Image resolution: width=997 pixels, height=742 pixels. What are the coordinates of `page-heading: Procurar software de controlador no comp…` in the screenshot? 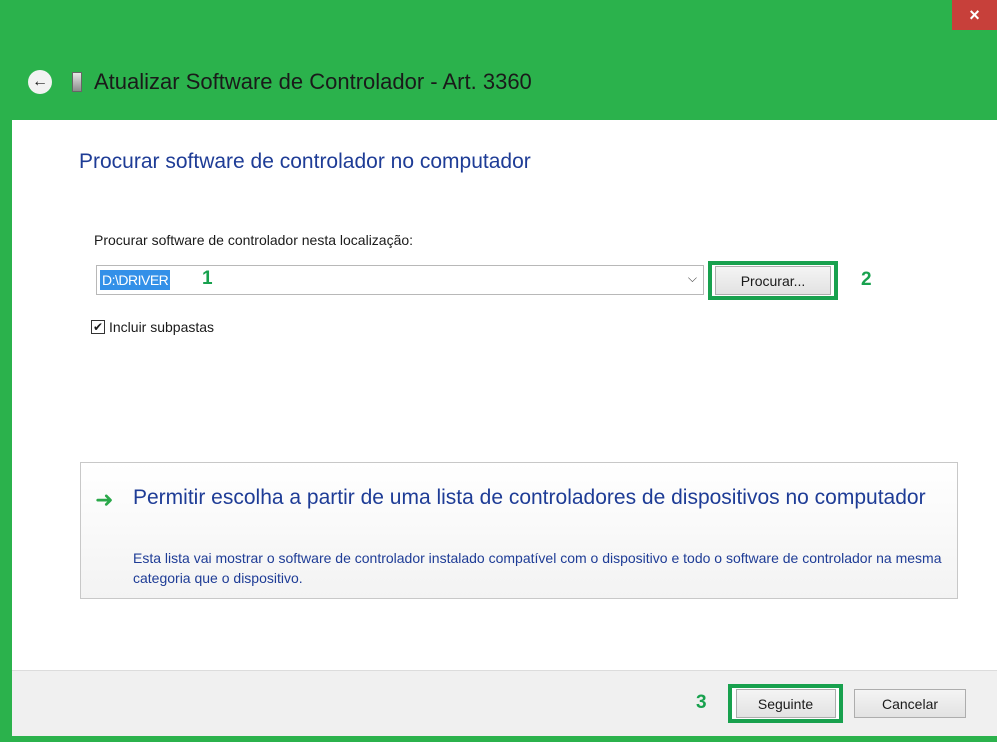 It's located at (305, 161).